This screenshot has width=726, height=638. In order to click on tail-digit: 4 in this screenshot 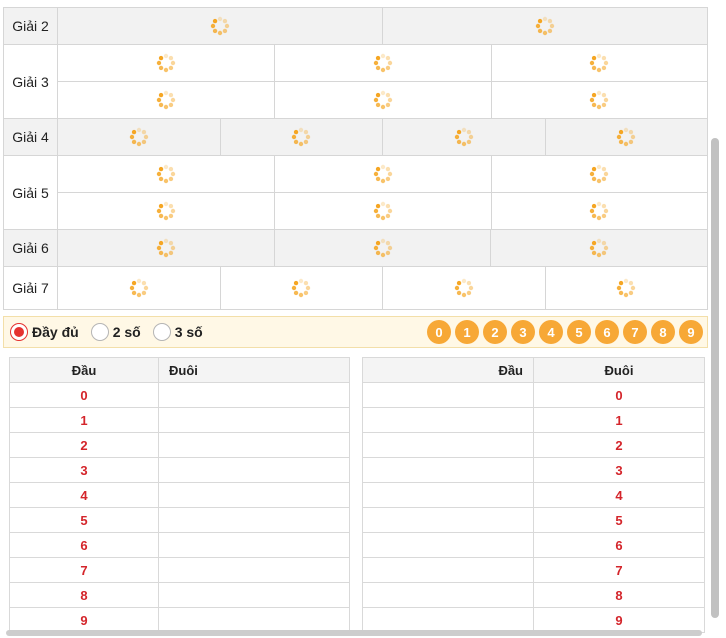, I will do `click(619, 495)`.